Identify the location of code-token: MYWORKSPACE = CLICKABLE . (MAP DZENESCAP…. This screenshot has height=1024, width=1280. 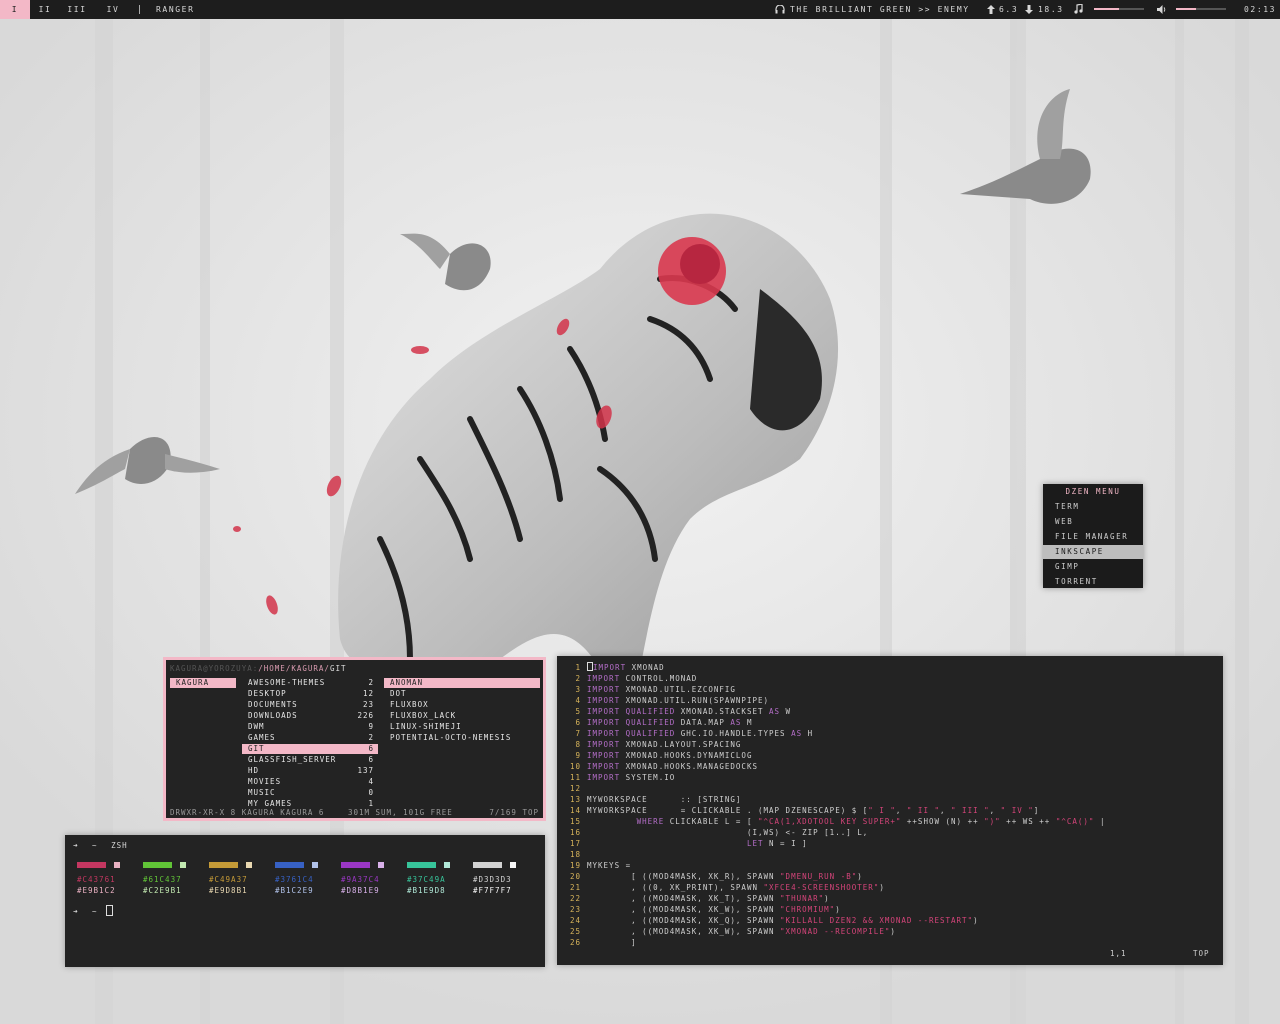
(728, 810).